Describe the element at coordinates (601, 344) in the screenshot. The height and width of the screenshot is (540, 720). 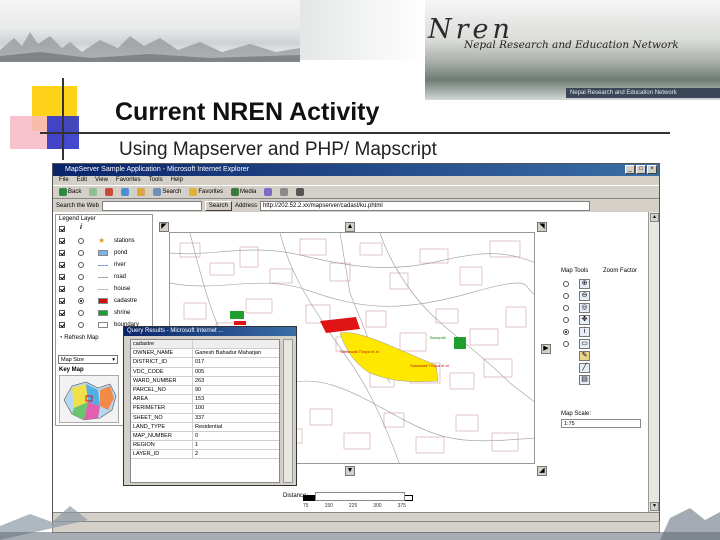
I see `tool-measure: ▭` at that location.